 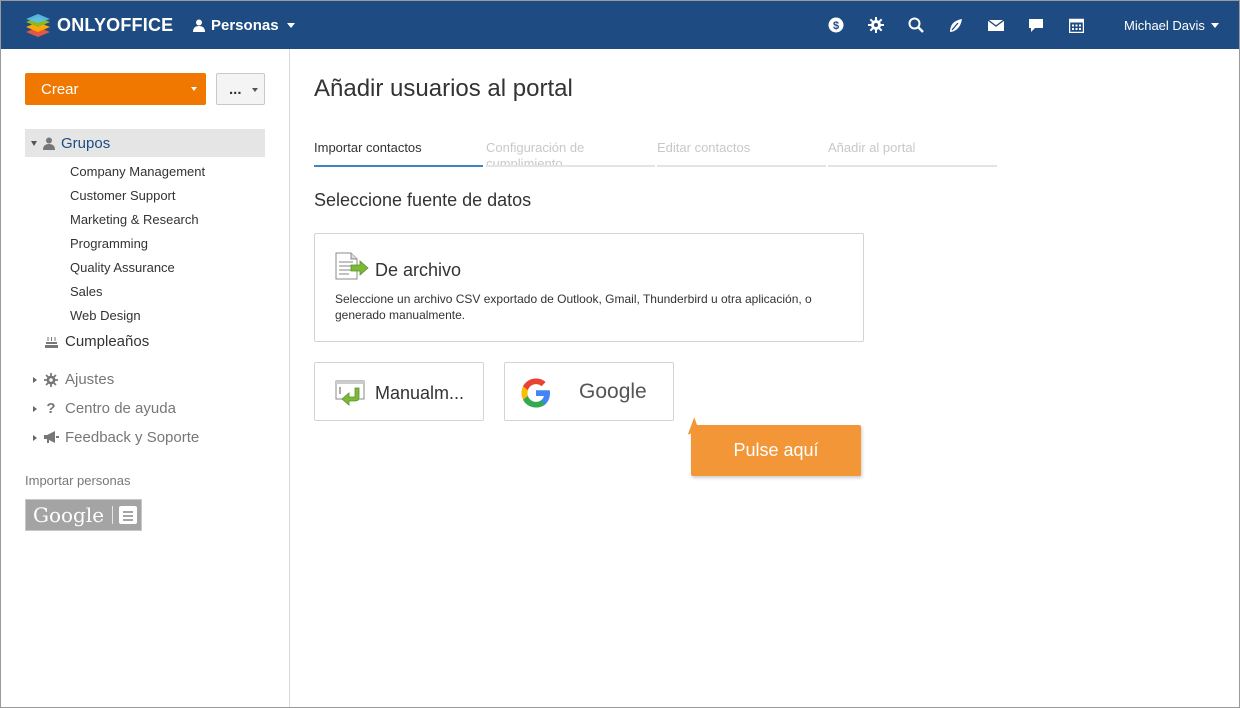 I want to click on settings-label: Ajustes, so click(x=90, y=379).